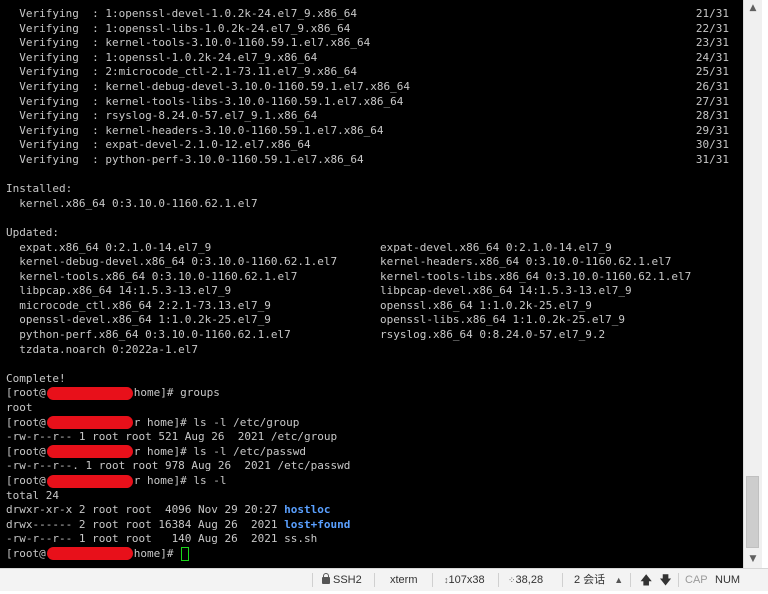 This screenshot has width=768, height=594. What do you see at coordinates (367, 350) in the screenshot?
I see `updated-package-row: tzdata.noarch 0:2022a-1.el7` at bounding box center [367, 350].